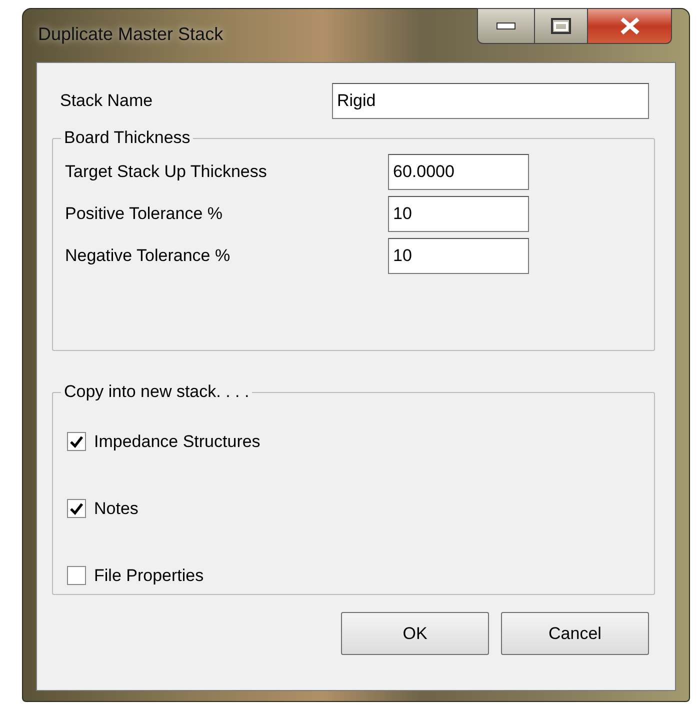 This screenshot has height=710, width=699. I want to click on cancel-button: Cancel, so click(575, 633).